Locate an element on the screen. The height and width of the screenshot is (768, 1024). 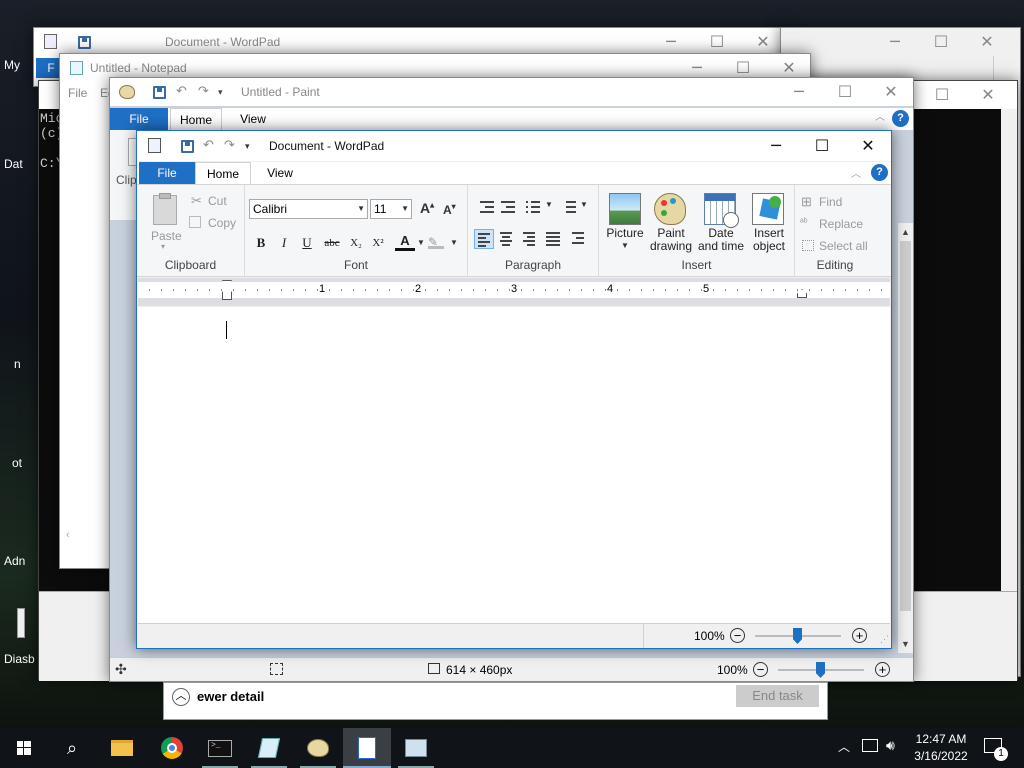
insert-object-icon is located at coordinates (768, 209).